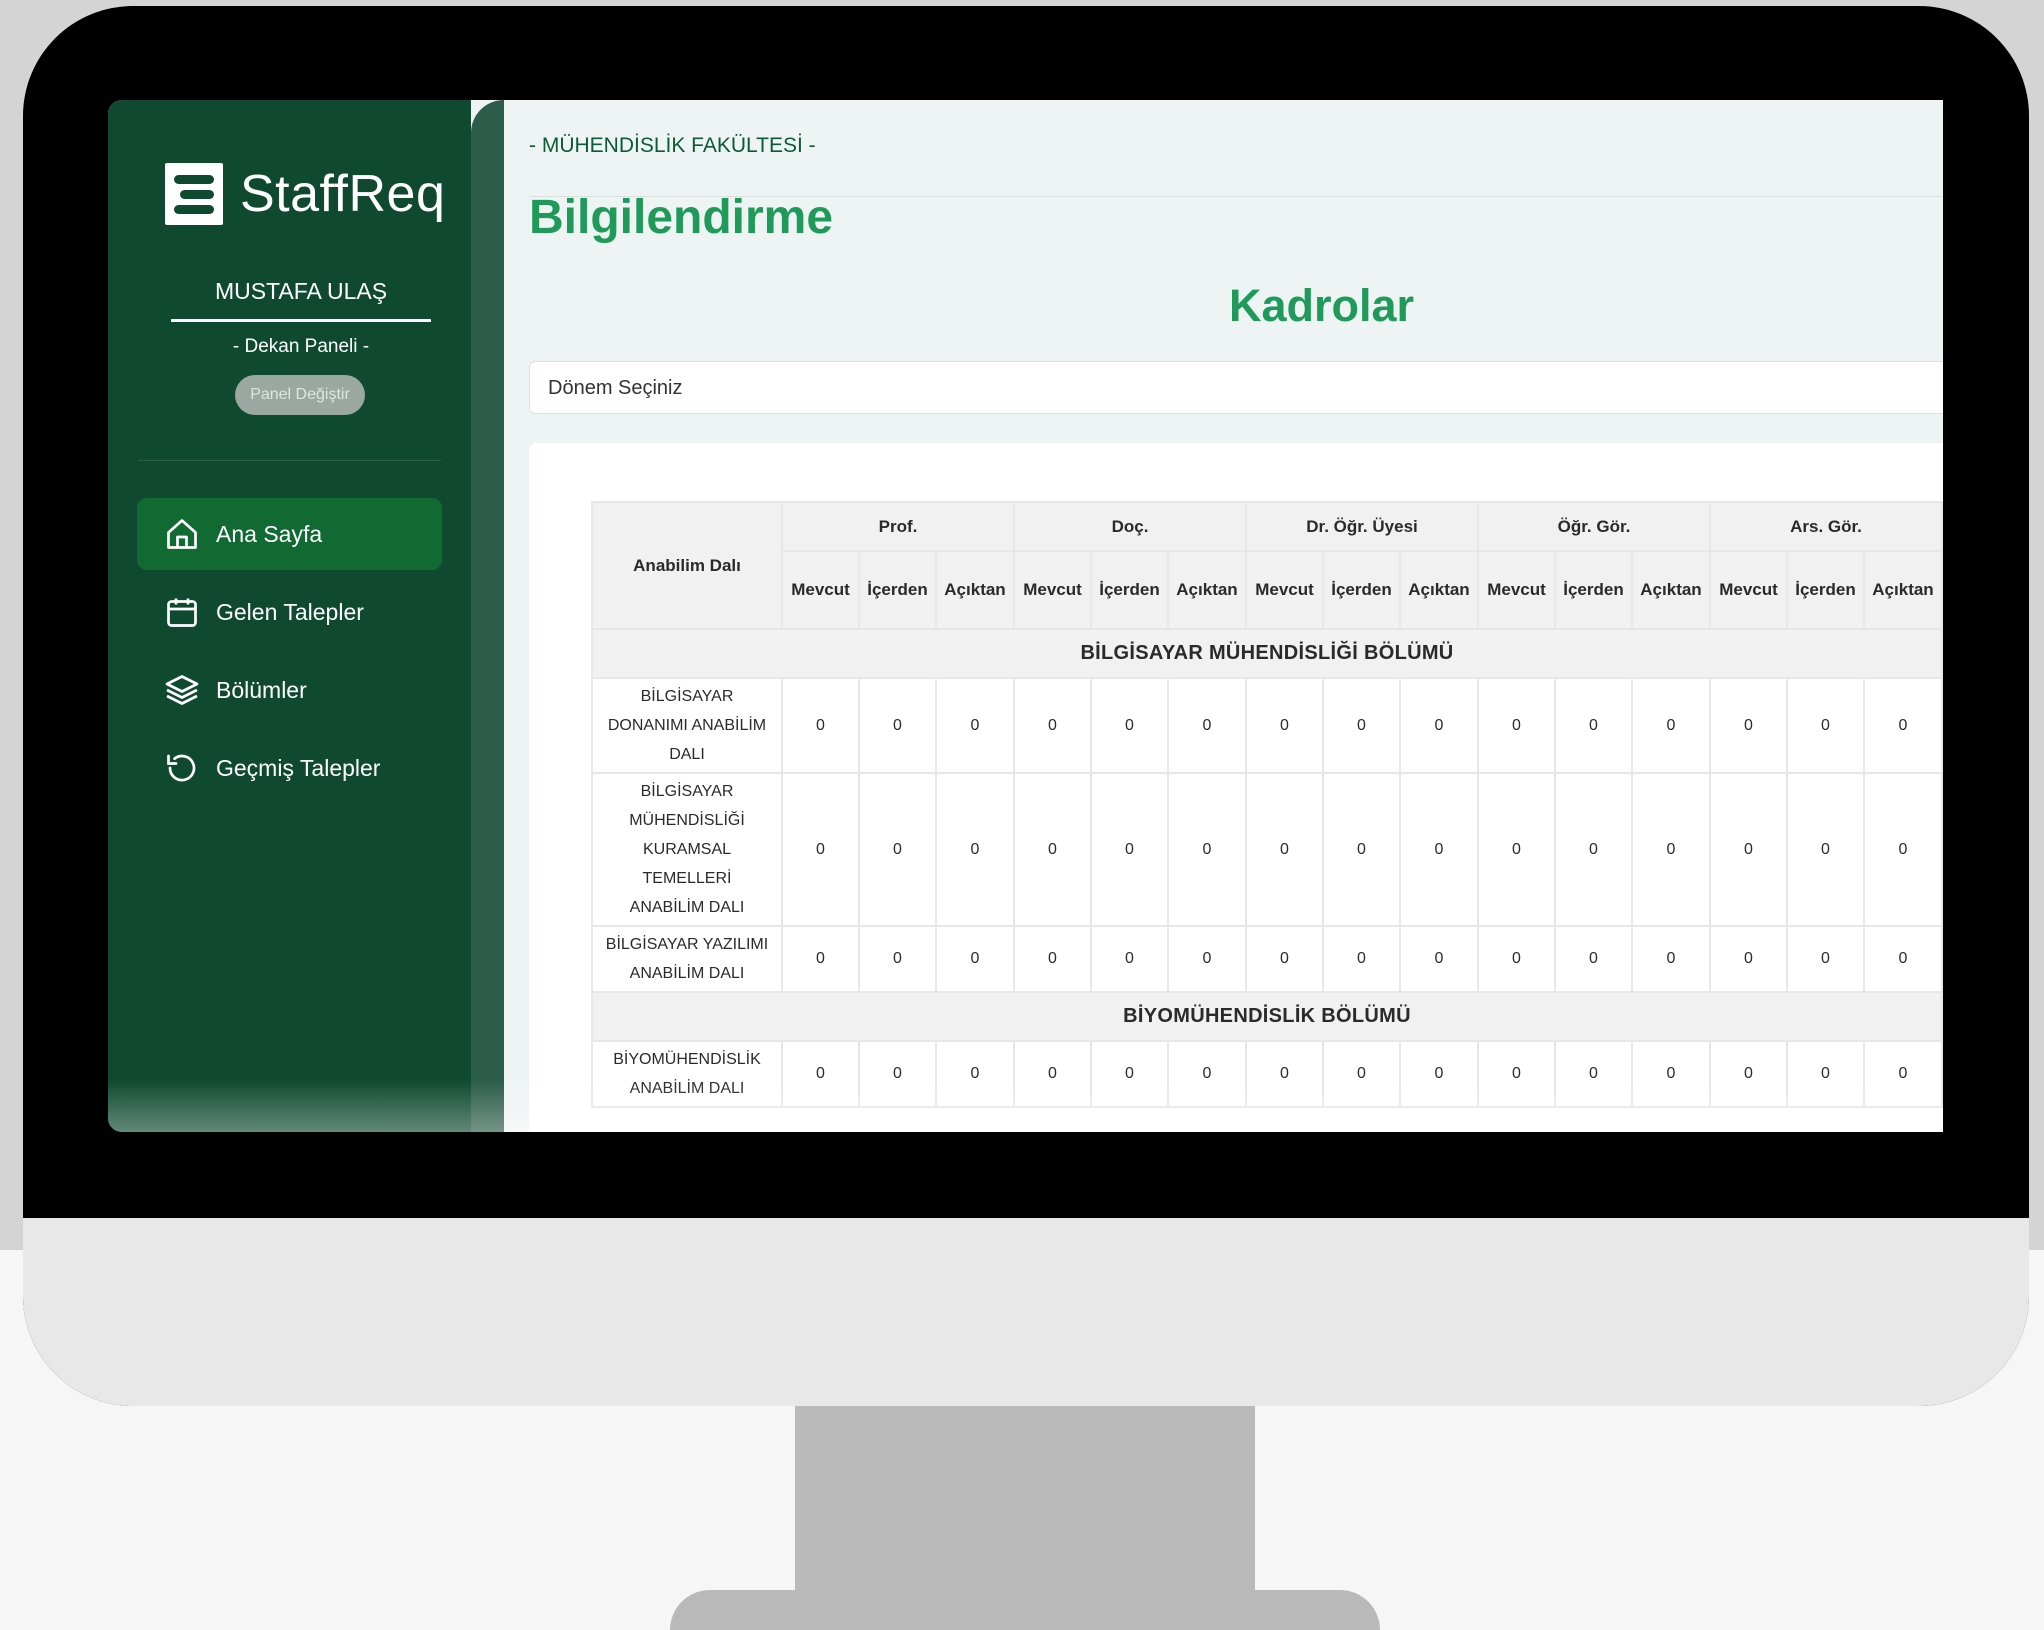  Describe the element at coordinates (687, 1074) in the screenshot. I see `department-name-cell: BİYOMÜHENDİSLİK ANABİLİM DALI` at that location.